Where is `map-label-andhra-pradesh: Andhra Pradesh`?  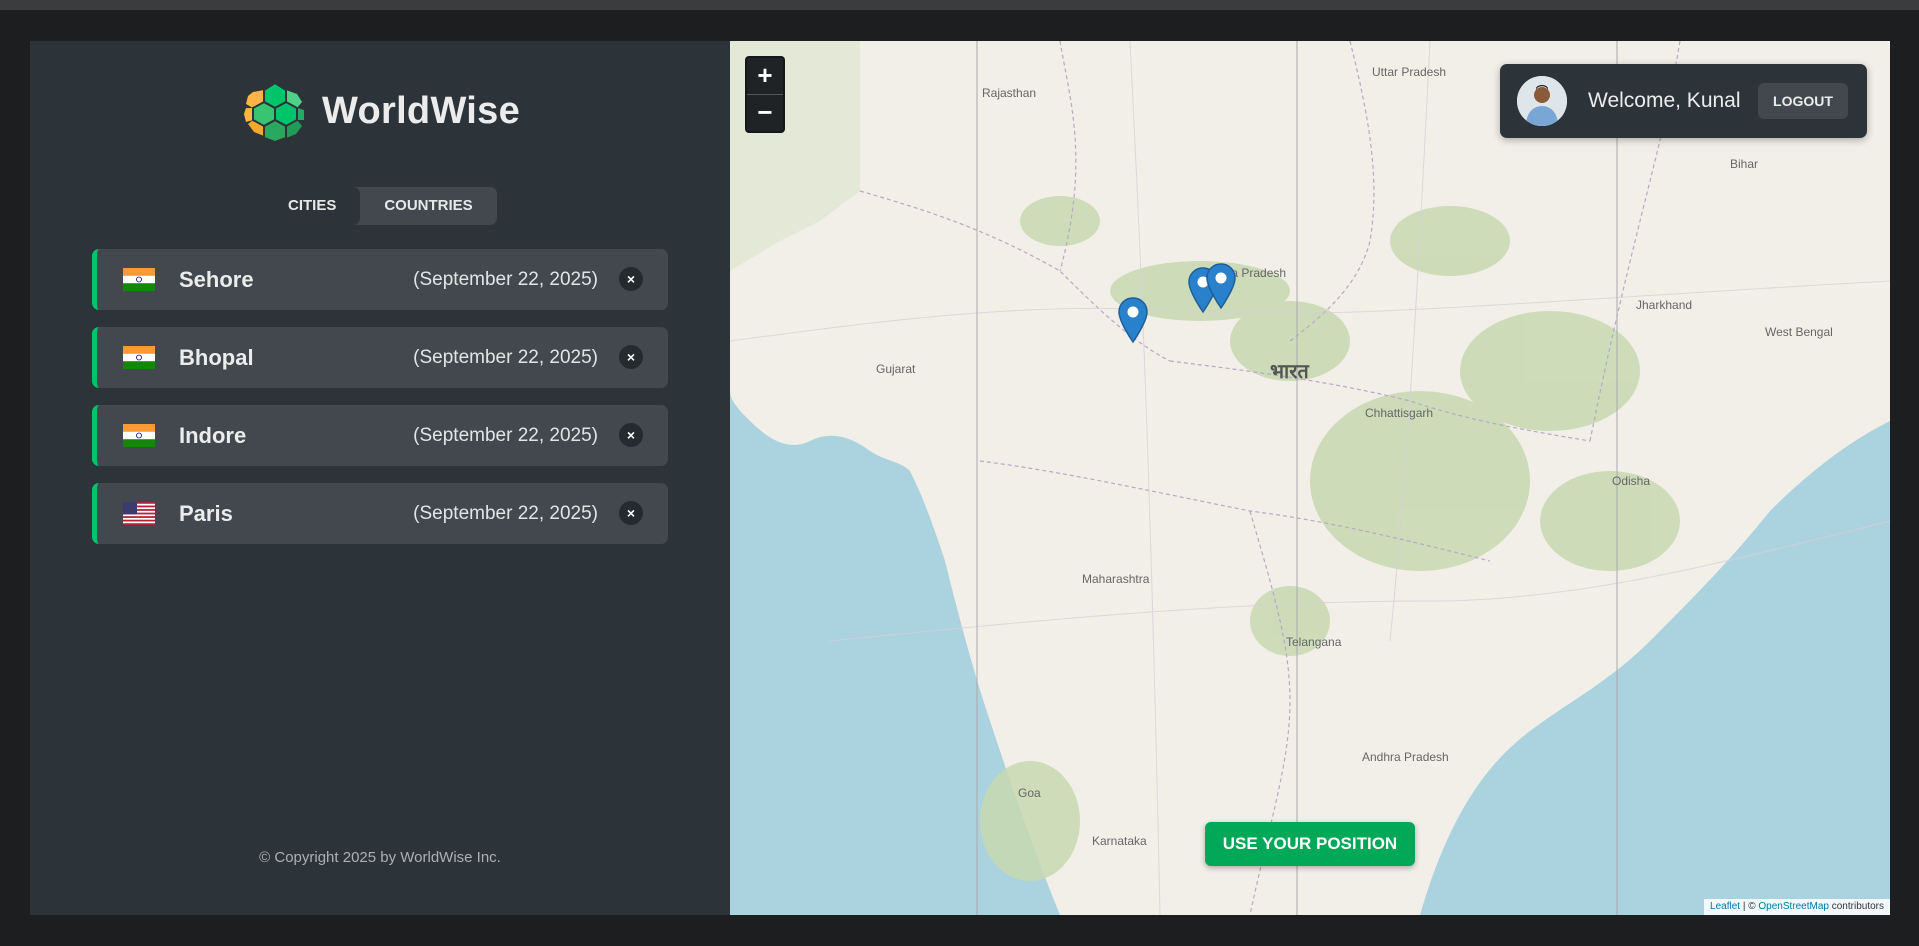
map-label-andhra-pradesh: Andhra Pradesh is located at coordinates (1405, 757).